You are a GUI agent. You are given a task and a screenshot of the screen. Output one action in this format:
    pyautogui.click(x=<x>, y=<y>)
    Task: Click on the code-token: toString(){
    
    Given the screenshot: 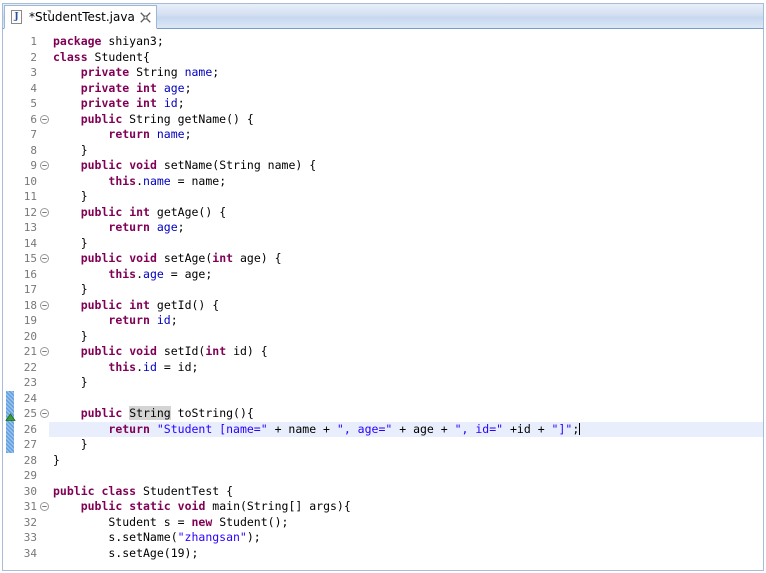 What is the action you would take?
    pyautogui.click(x=212, y=413)
    